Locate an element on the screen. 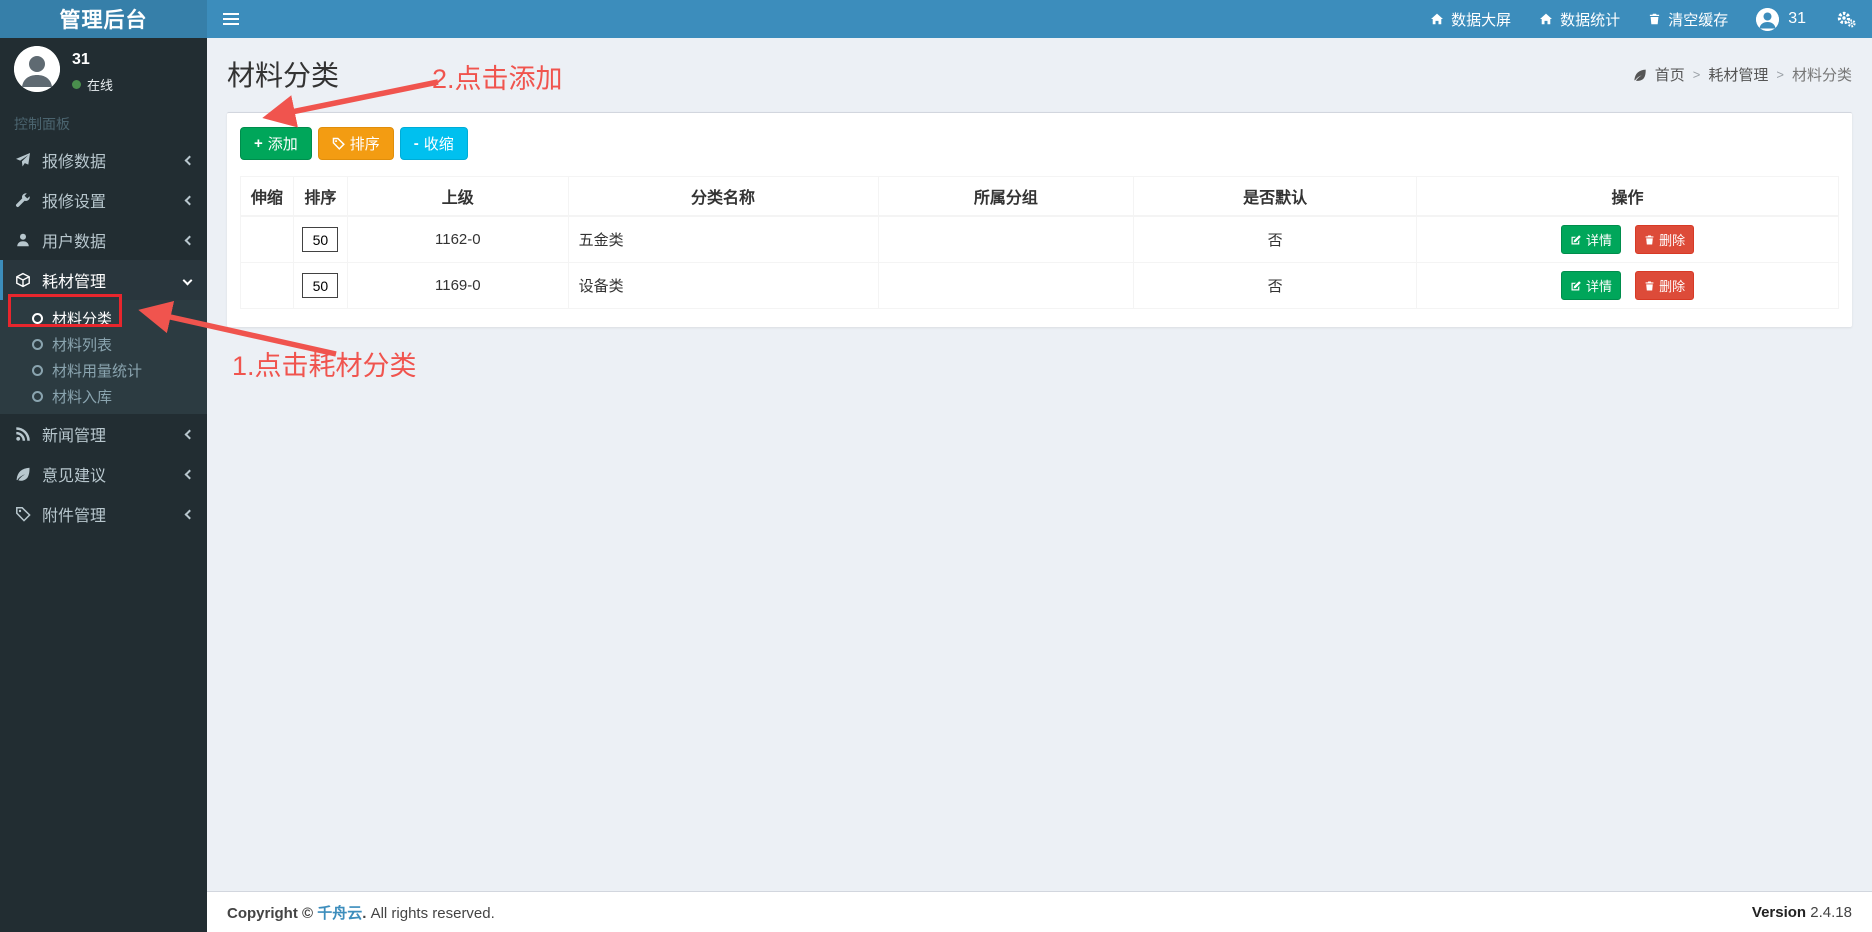 This screenshot has width=1872, height=932. sidebar-user-status: 在线 is located at coordinates (92, 84).